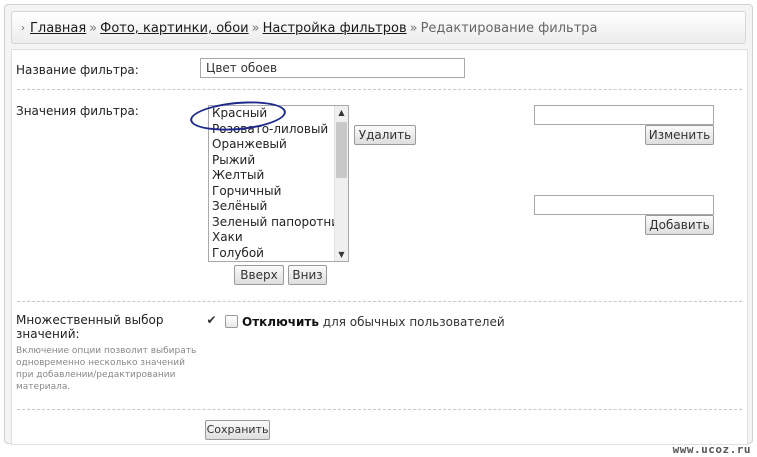 The image size is (757, 457). I want to click on add-value-input, so click(624, 205).